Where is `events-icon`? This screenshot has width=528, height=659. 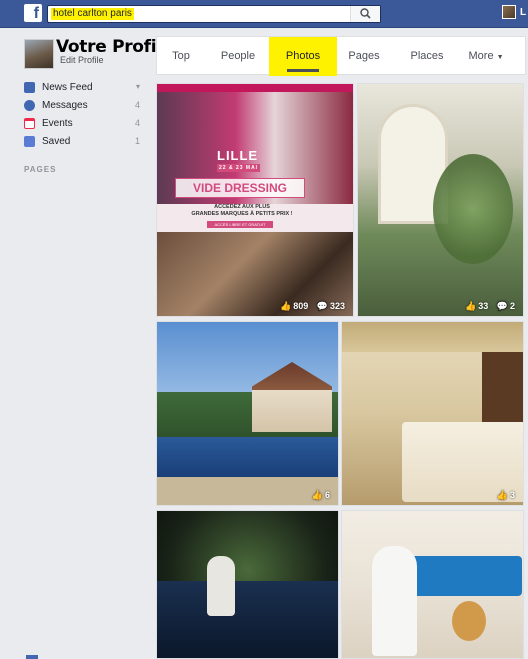
events-icon is located at coordinates (29, 123).